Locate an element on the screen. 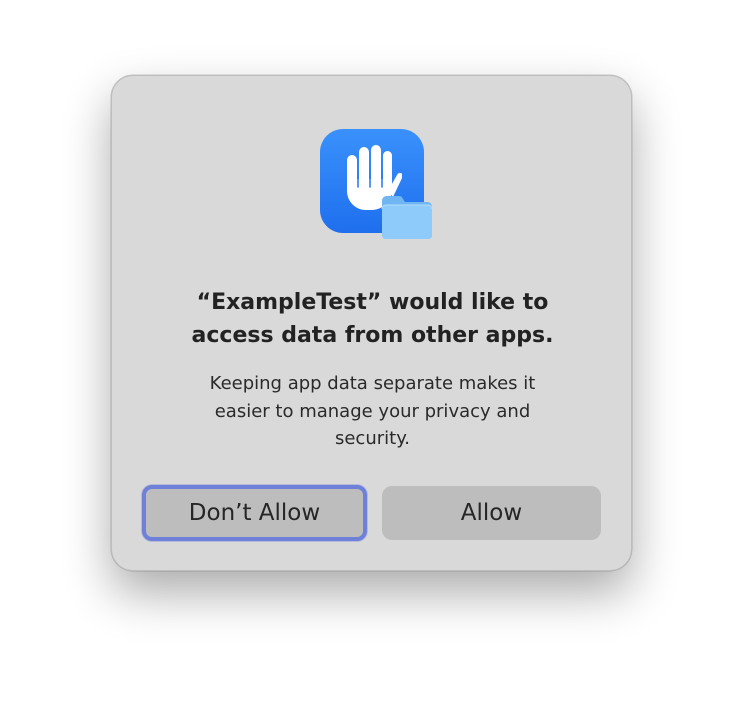 Image resolution: width=744 pixels, height=720 pixels. dialog-title-line-2: access data from other apps. is located at coordinates (372, 335).